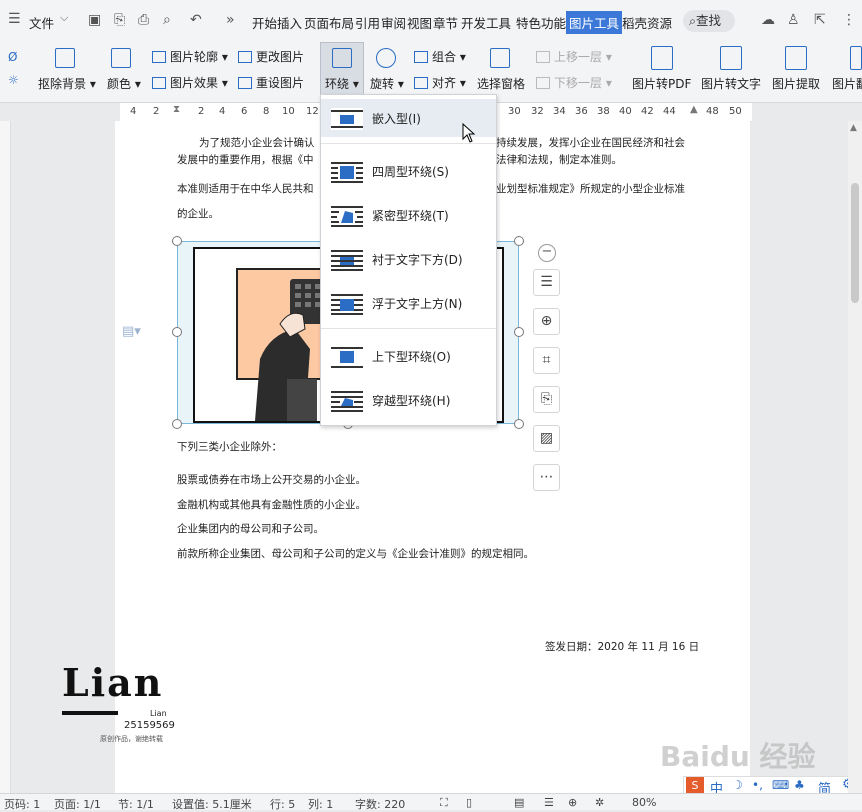 The width and height of the screenshot is (862, 812). Describe the element at coordinates (572, 802) in the screenshot. I see `web-view-icon: ⊕` at that location.